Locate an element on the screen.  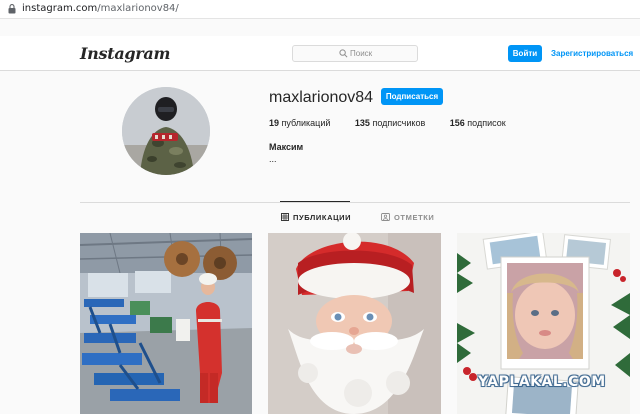
tag-user-icon is located at coordinates (385, 217).